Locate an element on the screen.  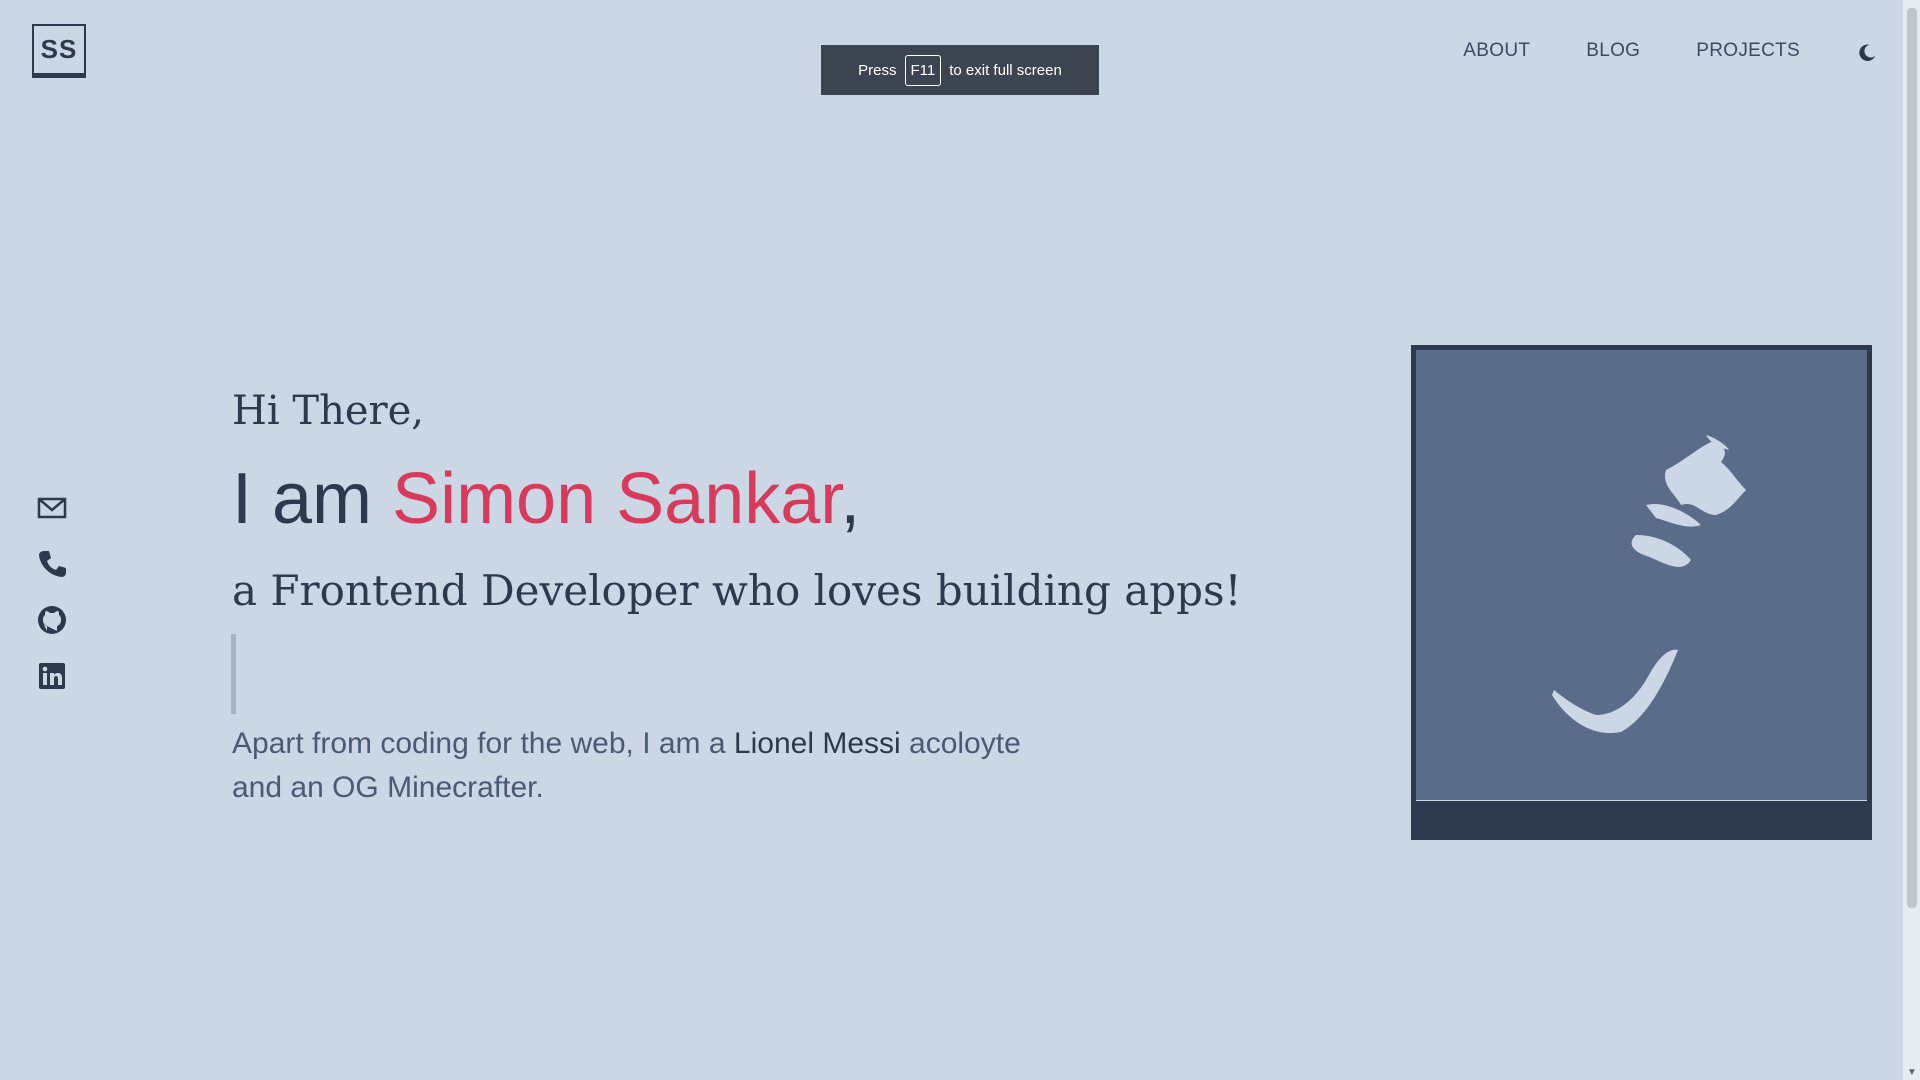
intro-suffix: , is located at coordinates (850, 499).